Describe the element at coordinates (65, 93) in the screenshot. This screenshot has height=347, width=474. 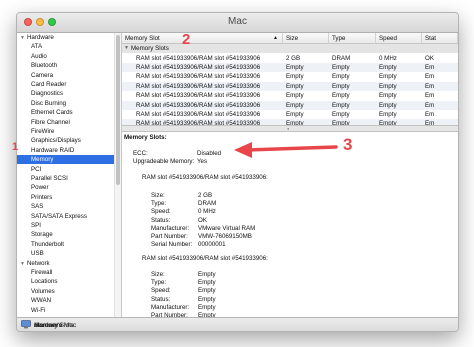
I see `sidebar-item-diagnostics: Diagnostics` at that location.